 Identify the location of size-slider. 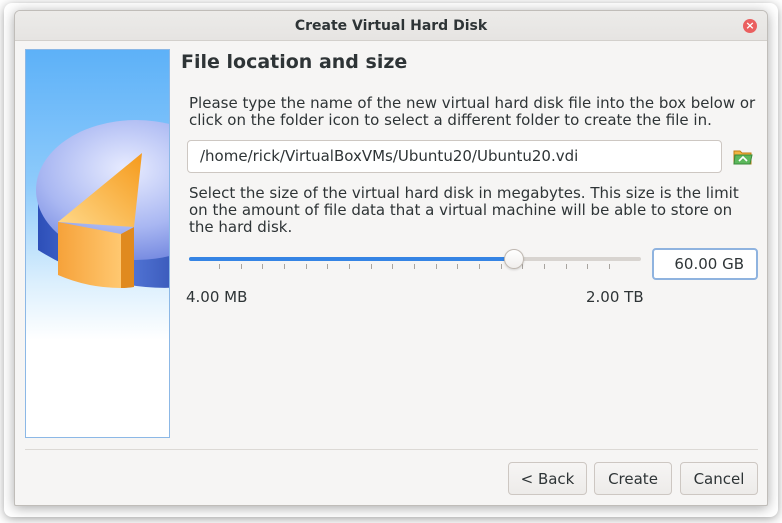
(415, 261).